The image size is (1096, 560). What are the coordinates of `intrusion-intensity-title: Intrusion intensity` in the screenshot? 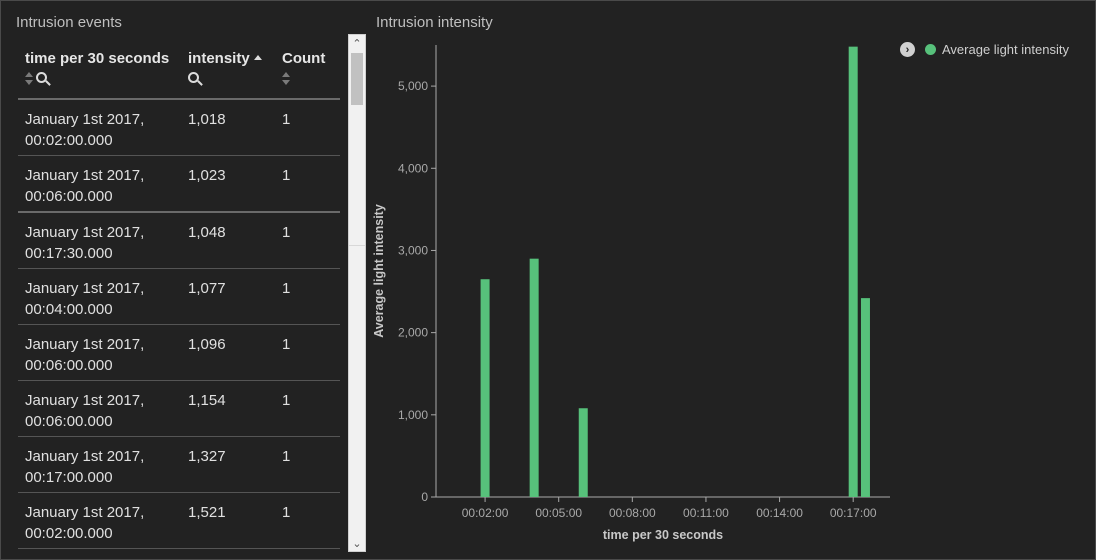 It's located at (434, 22).